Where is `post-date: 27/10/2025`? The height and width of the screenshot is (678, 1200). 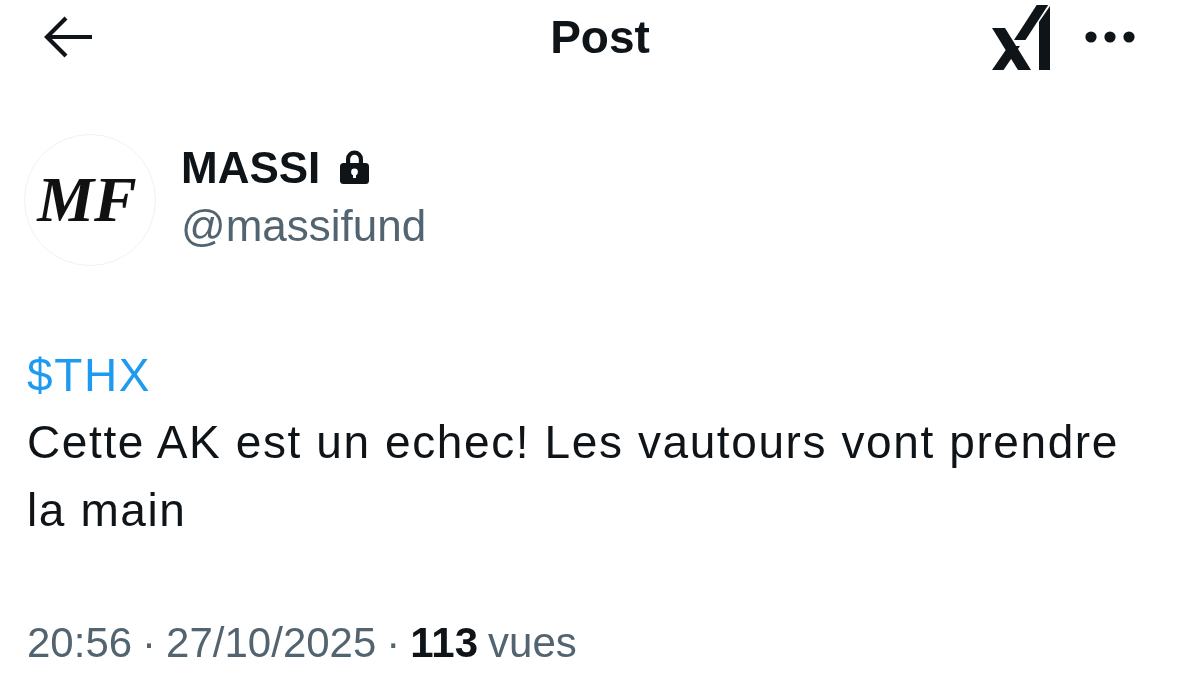 post-date: 27/10/2025 is located at coordinates (271, 643).